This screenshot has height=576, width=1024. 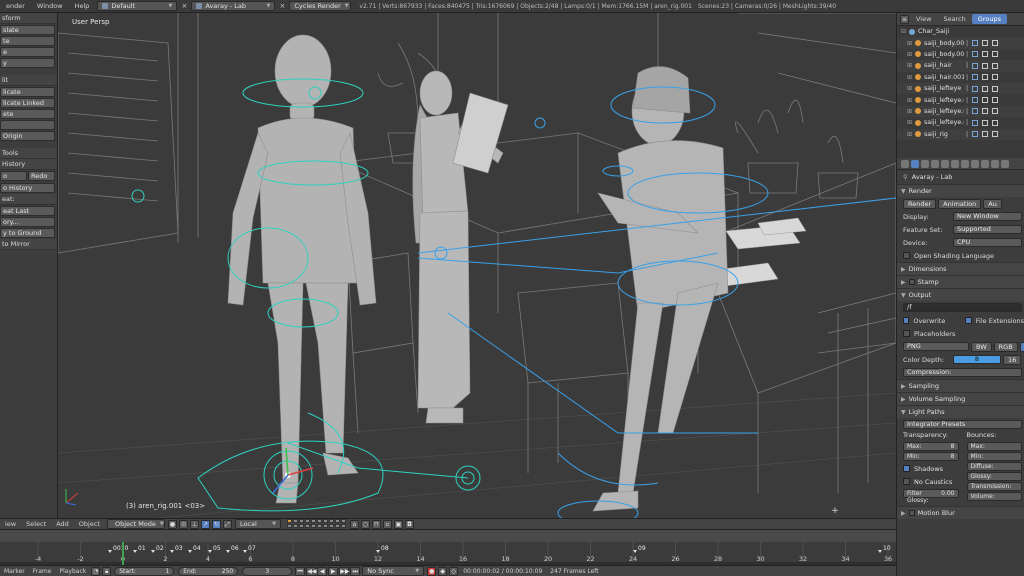 What do you see at coordinates (960, 190) in the screenshot?
I see `panel-render: ▼Render` at bounding box center [960, 190].